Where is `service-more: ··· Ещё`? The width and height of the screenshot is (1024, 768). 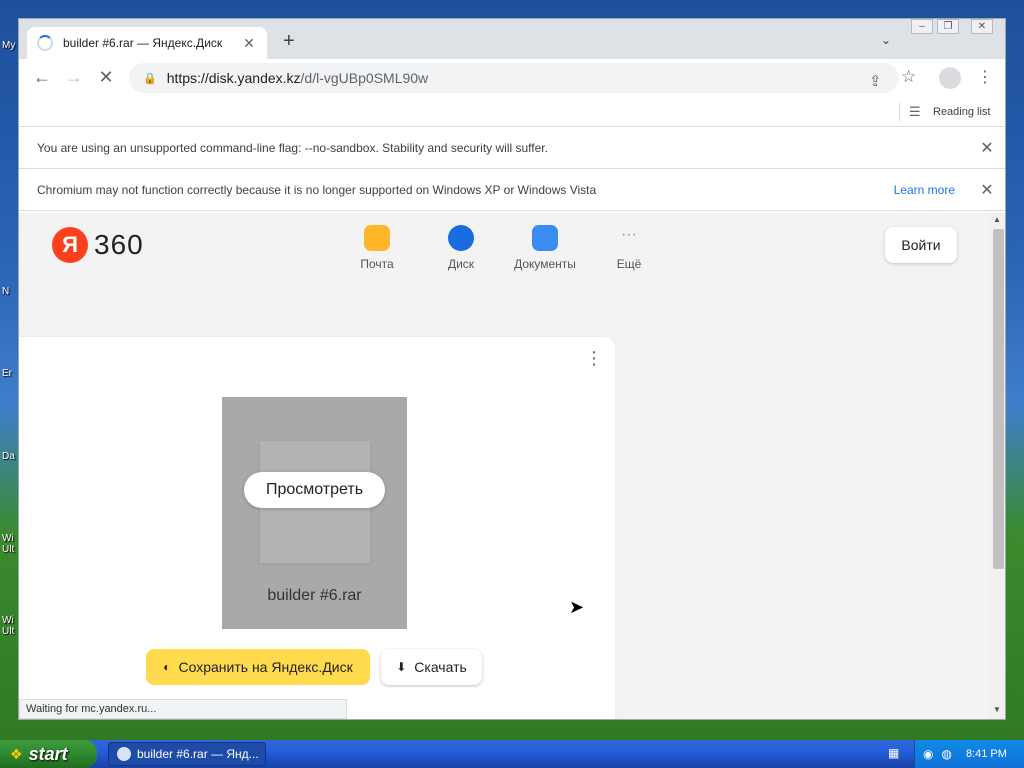 service-more: ··· Ещё is located at coordinates (629, 248).